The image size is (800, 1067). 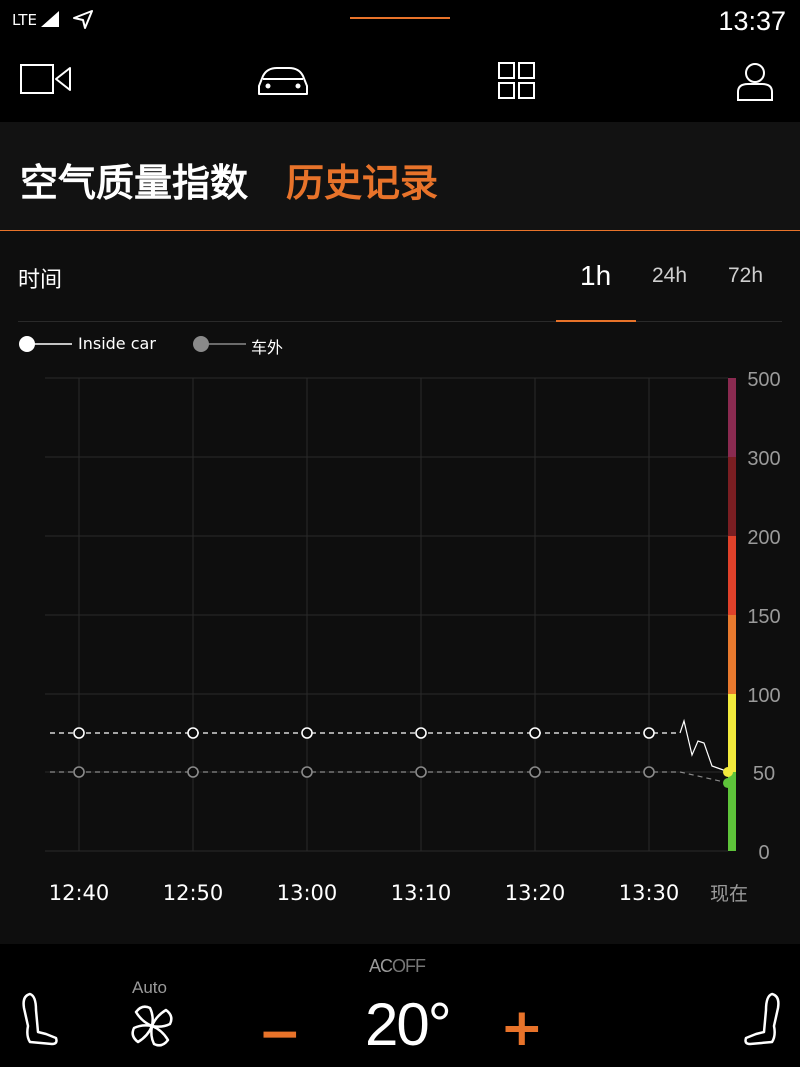 What do you see at coordinates (421, 893) in the screenshot?
I see `x-tick-label: 13:10` at bounding box center [421, 893].